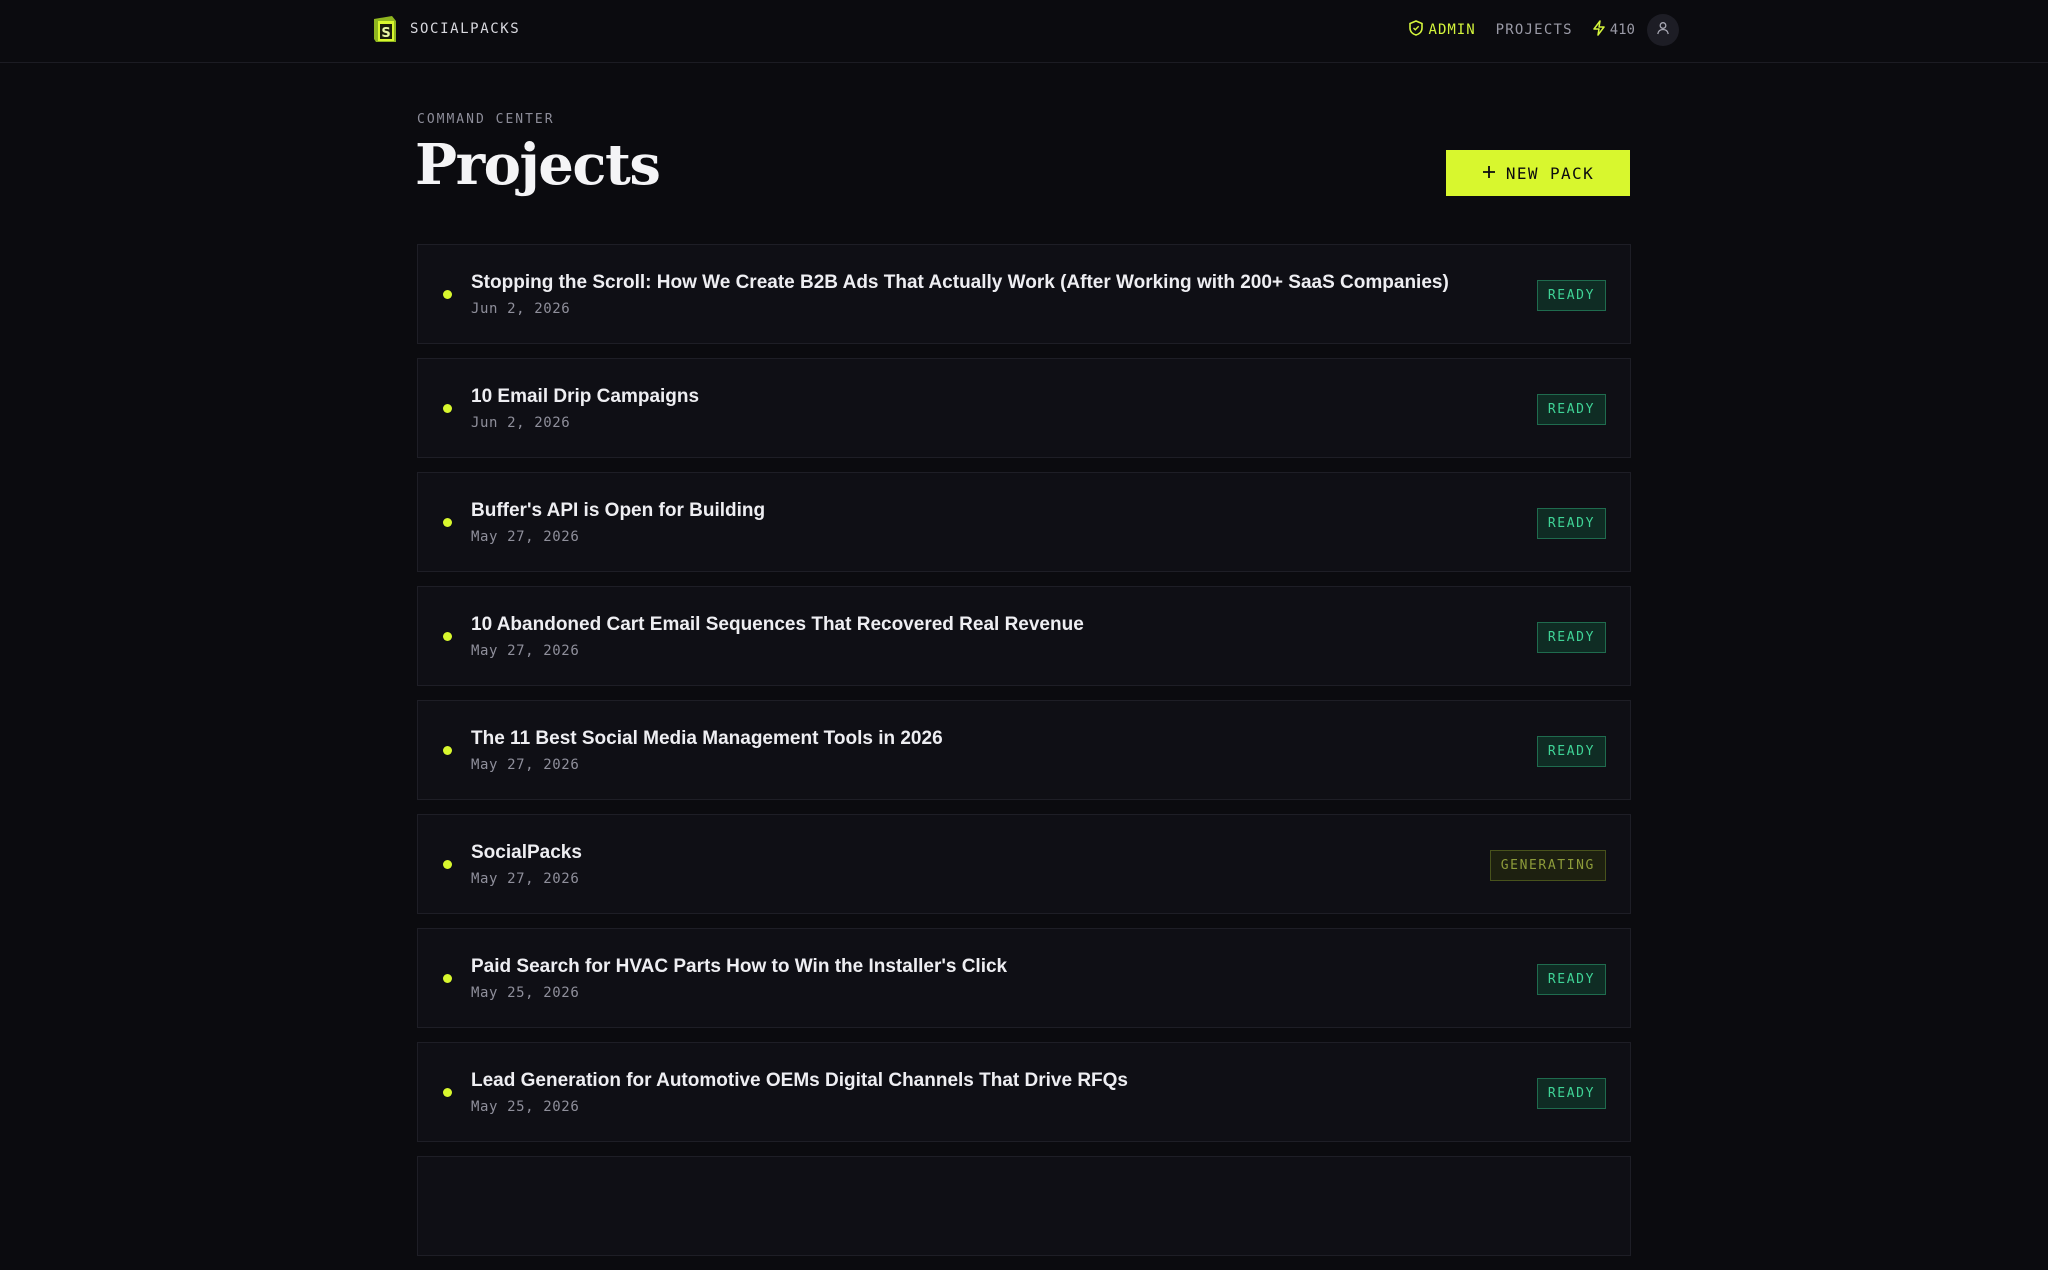  What do you see at coordinates (1489, 173) in the screenshot?
I see `plus-icon` at bounding box center [1489, 173].